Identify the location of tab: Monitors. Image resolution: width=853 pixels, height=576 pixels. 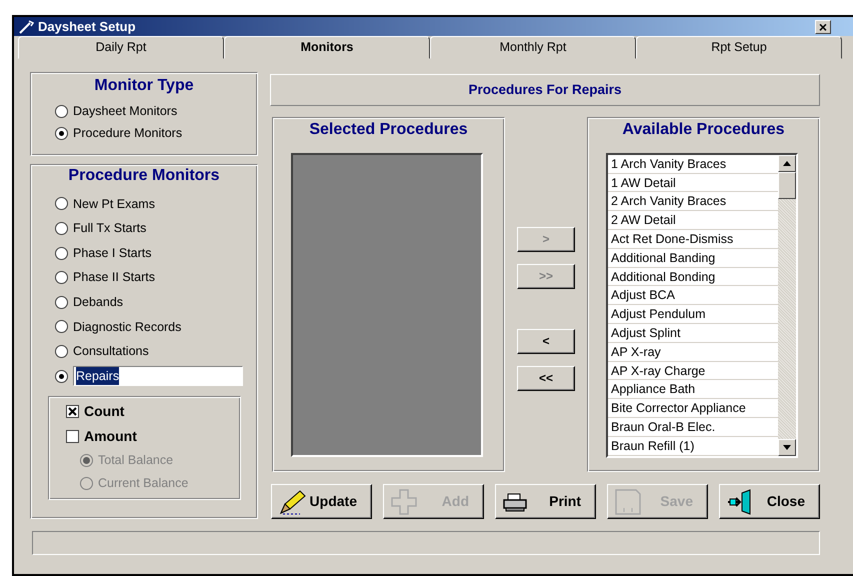
(327, 47).